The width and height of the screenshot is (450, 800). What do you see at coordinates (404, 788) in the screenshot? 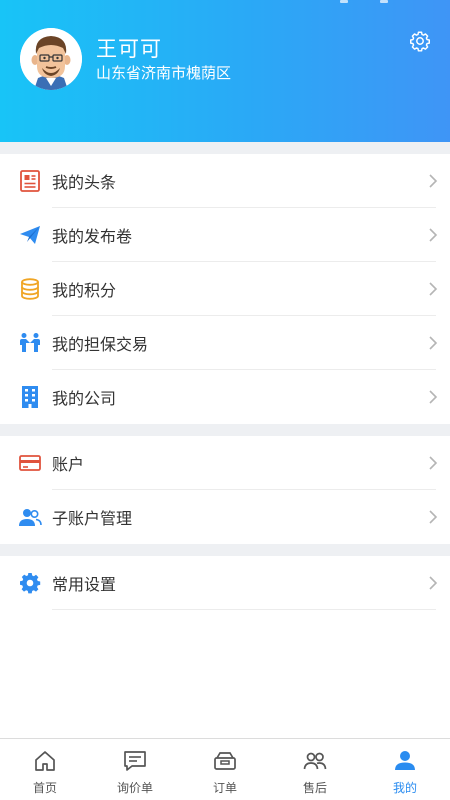
I see `tab-label: 我的` at bounding box center [404, 788].